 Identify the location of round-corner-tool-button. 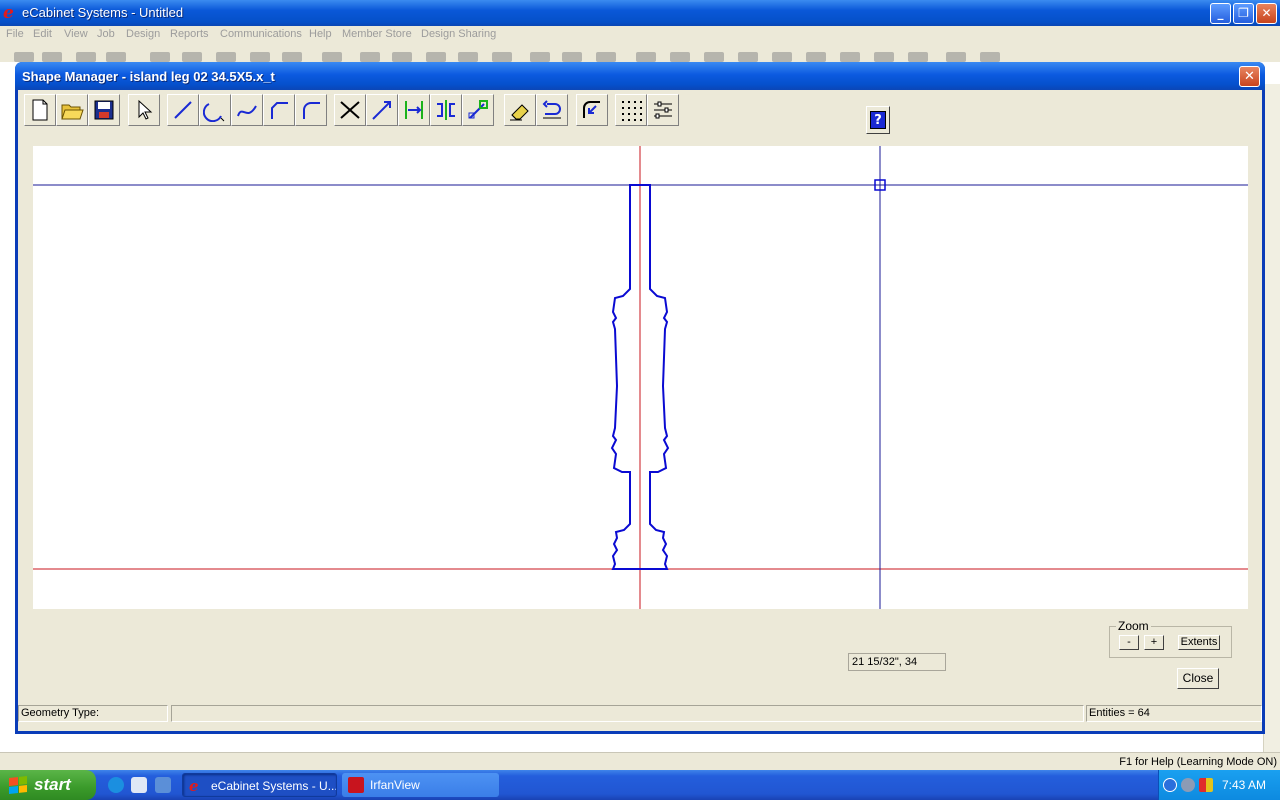
(311, 110).